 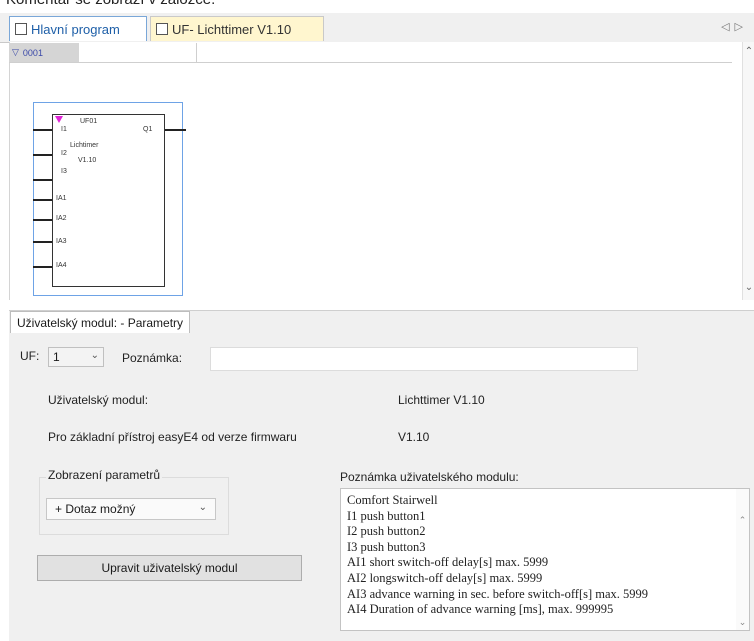 What do you see at coordinates (445, 577) in the screenshot?
I see `comment-line: AI2 longswitch-off delay[s] max. 5999` at bounding box center [445, 577].